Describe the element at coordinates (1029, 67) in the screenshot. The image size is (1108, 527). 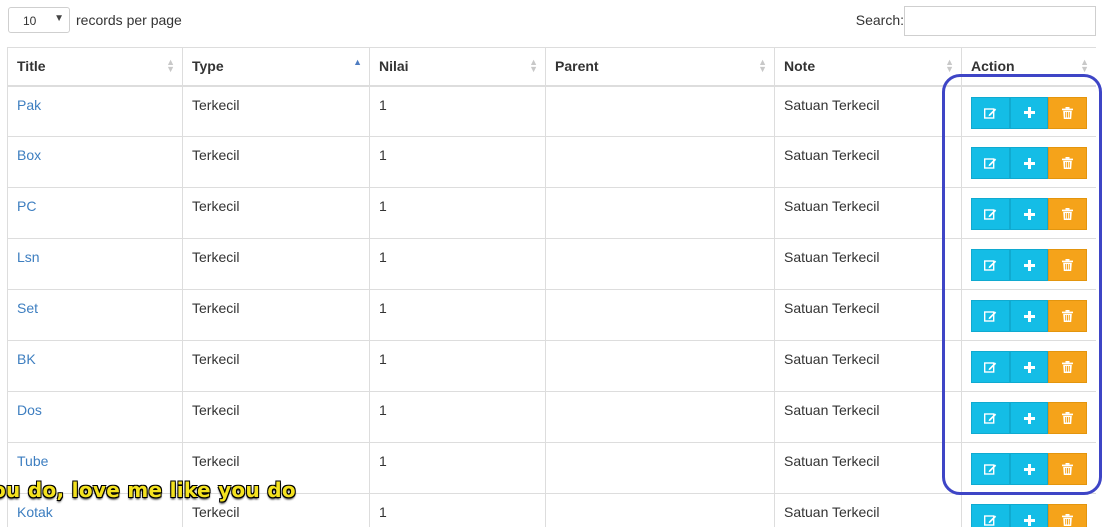
I see `column-header-action: Action ▲▼` at that location.